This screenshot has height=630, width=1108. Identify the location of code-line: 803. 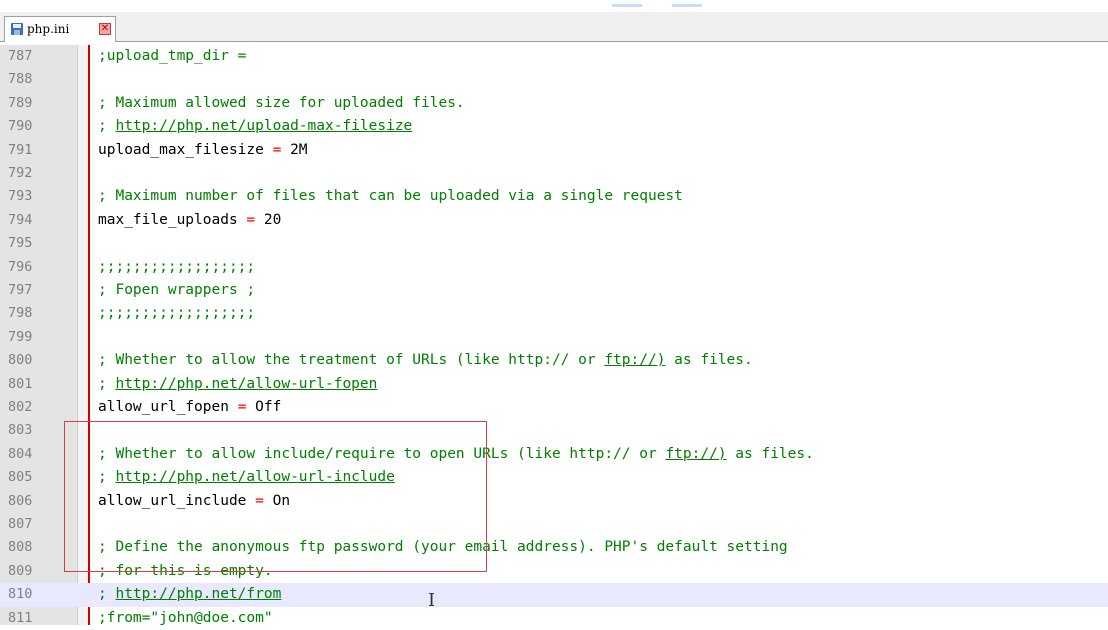
(554, 430).